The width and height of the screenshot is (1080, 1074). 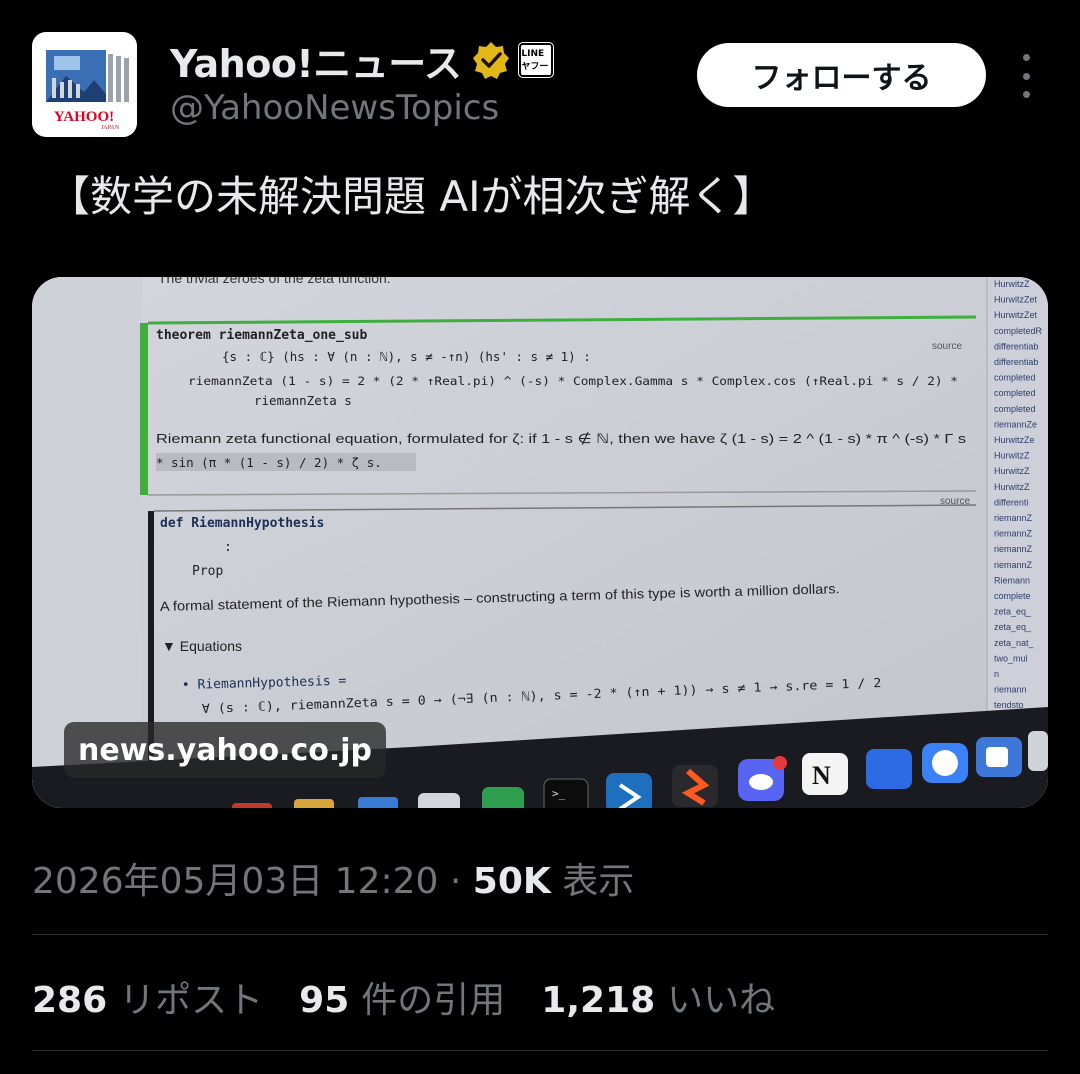 I want to click on verified-badge-icon, so click(x=491, y=60).